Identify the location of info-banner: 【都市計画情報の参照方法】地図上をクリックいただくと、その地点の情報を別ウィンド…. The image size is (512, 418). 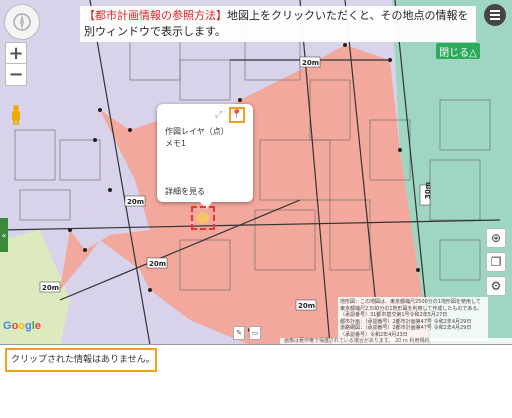
(278, 24).